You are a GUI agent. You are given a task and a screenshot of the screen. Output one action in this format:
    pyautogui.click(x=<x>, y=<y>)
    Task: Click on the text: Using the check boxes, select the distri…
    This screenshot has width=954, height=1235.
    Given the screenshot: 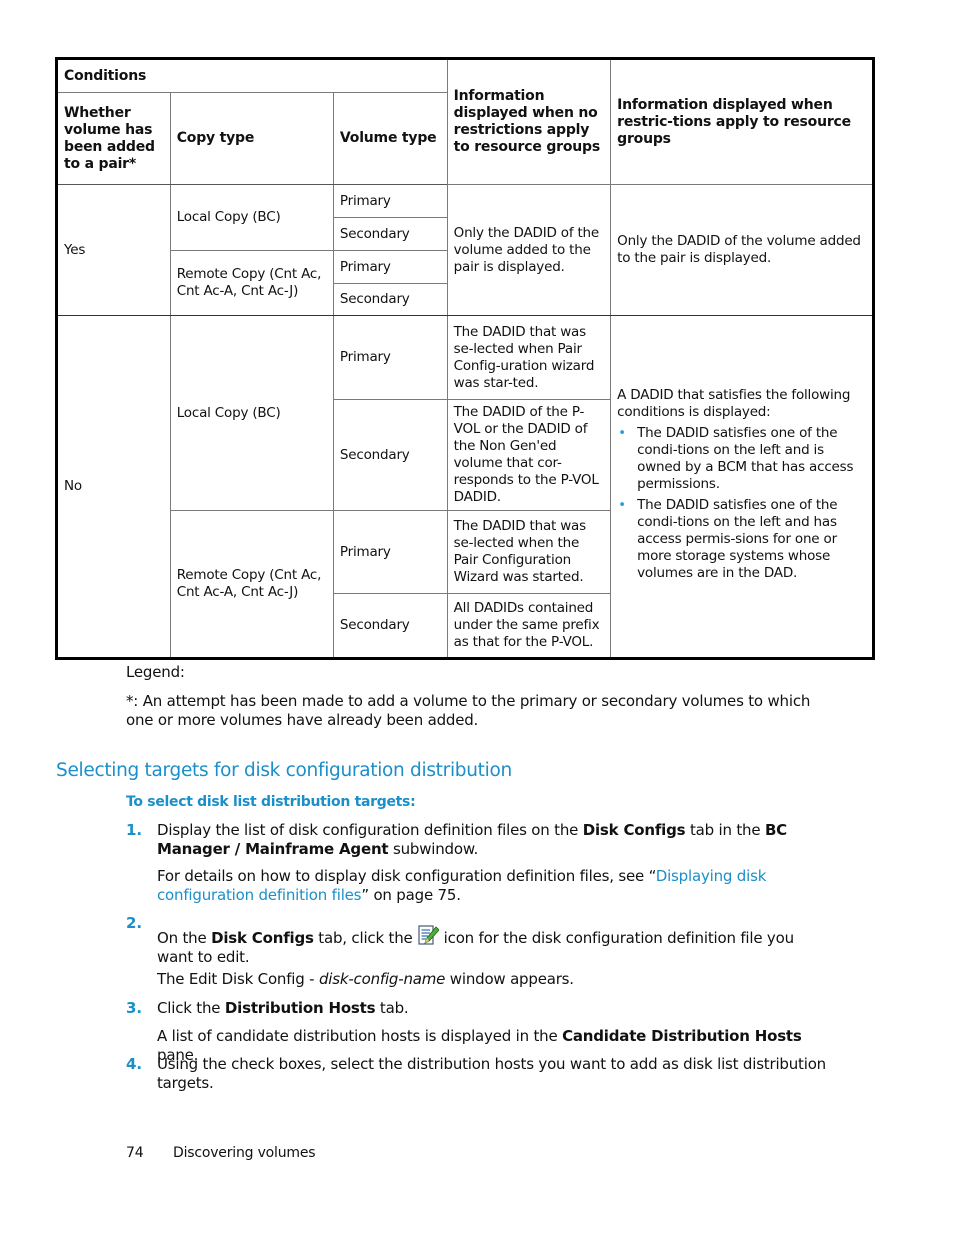 What is the action you would take?
    pyautogui.click(x=491, y=1073)
    